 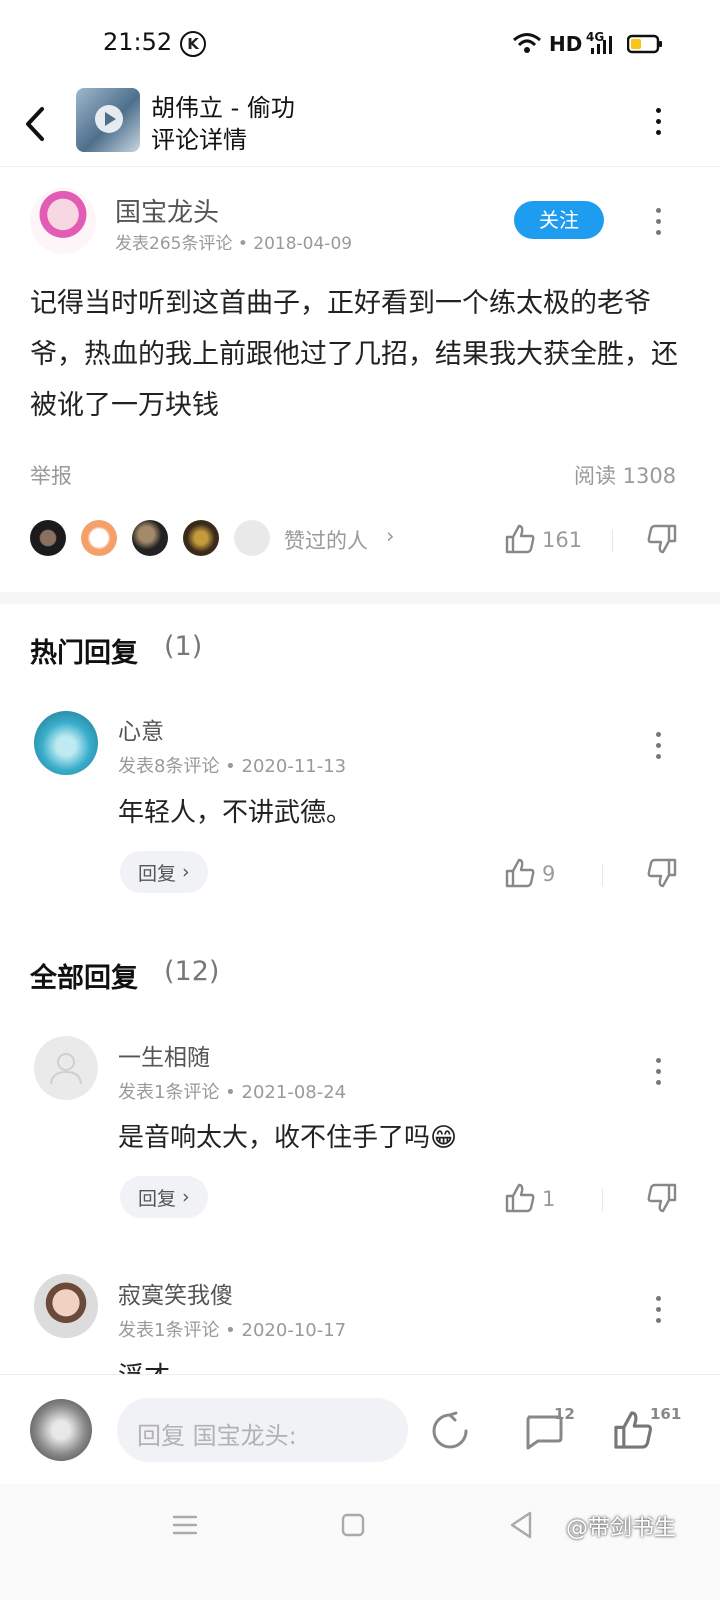 I want to click on album-cover, so click(x=108, y=120).